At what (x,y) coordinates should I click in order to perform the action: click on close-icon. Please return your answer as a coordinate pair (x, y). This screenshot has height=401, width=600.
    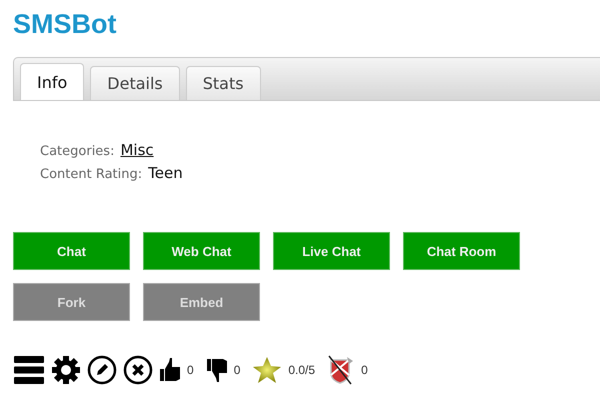
    Looking at the image, I should click on (138, 370).